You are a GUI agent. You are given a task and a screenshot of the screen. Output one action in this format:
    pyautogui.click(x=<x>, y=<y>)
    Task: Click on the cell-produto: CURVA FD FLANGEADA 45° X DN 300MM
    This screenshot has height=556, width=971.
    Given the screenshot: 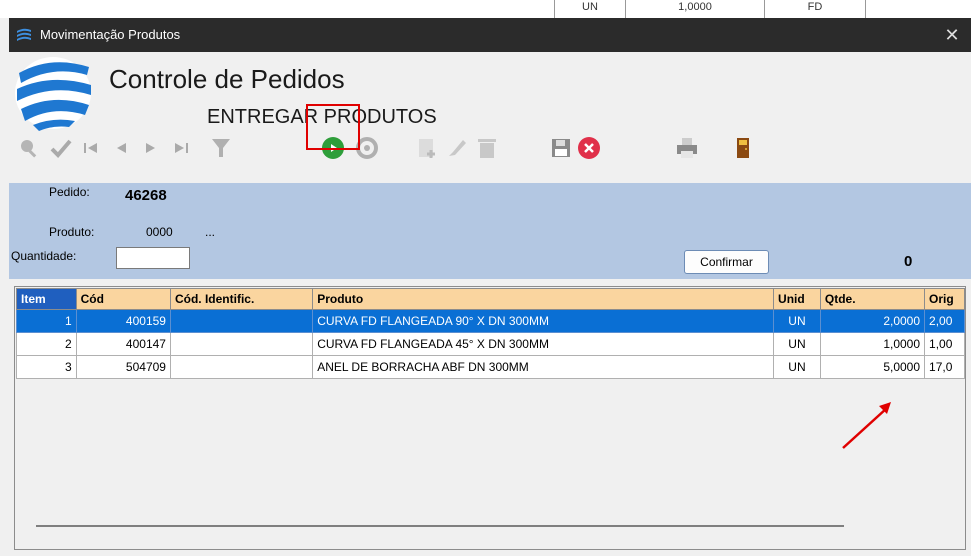 What is the action you would take?
    pyautogui.click(x=543, y=344)
    